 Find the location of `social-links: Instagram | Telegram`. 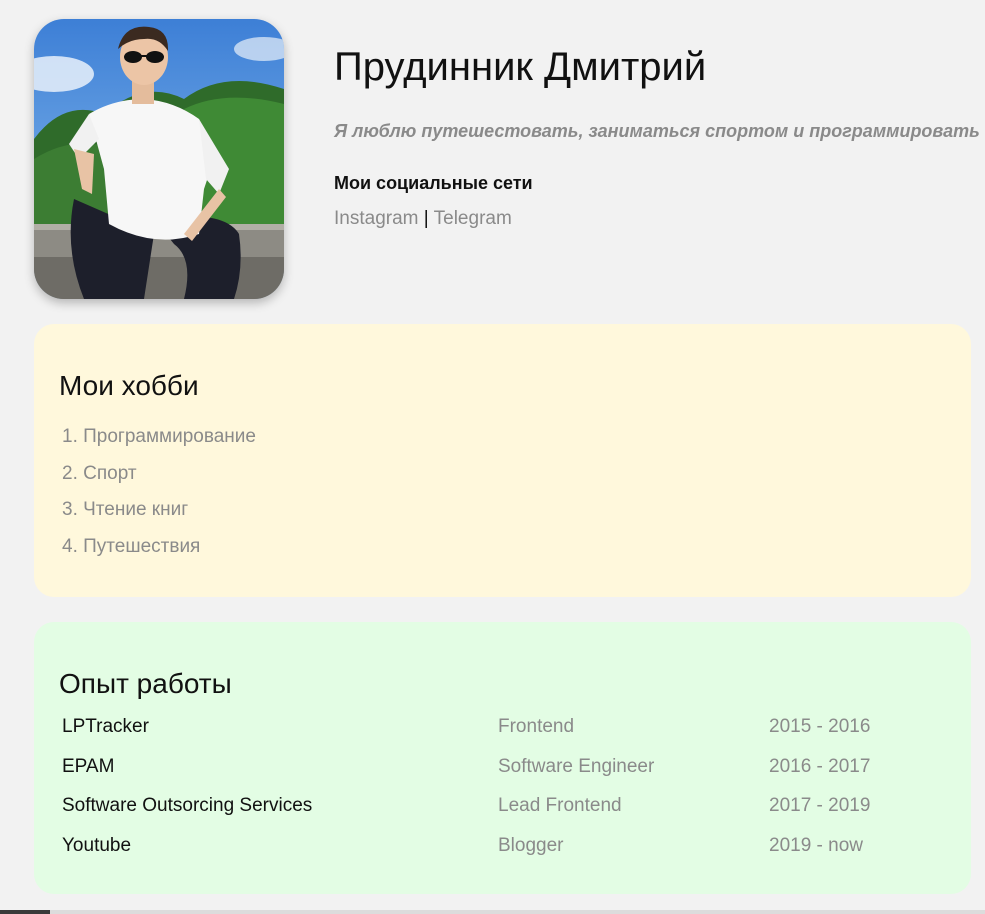

social-links: Instagram | Telegram is located at coordinates (423, 219).